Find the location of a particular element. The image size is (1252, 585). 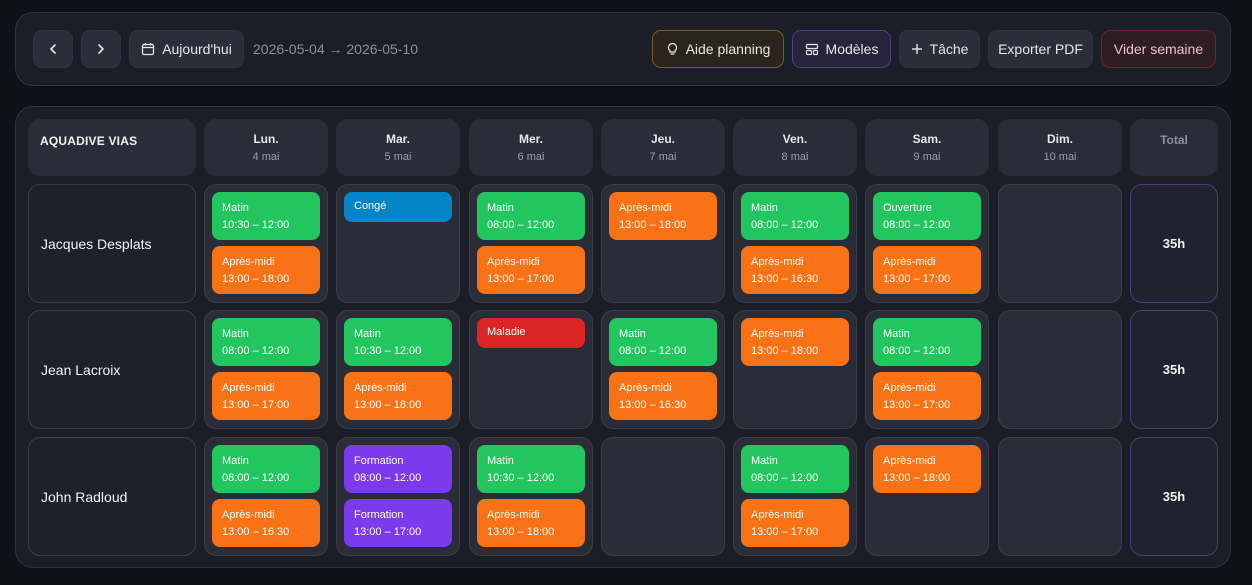

day-name: Sam. is located at coordinates (927, 139).